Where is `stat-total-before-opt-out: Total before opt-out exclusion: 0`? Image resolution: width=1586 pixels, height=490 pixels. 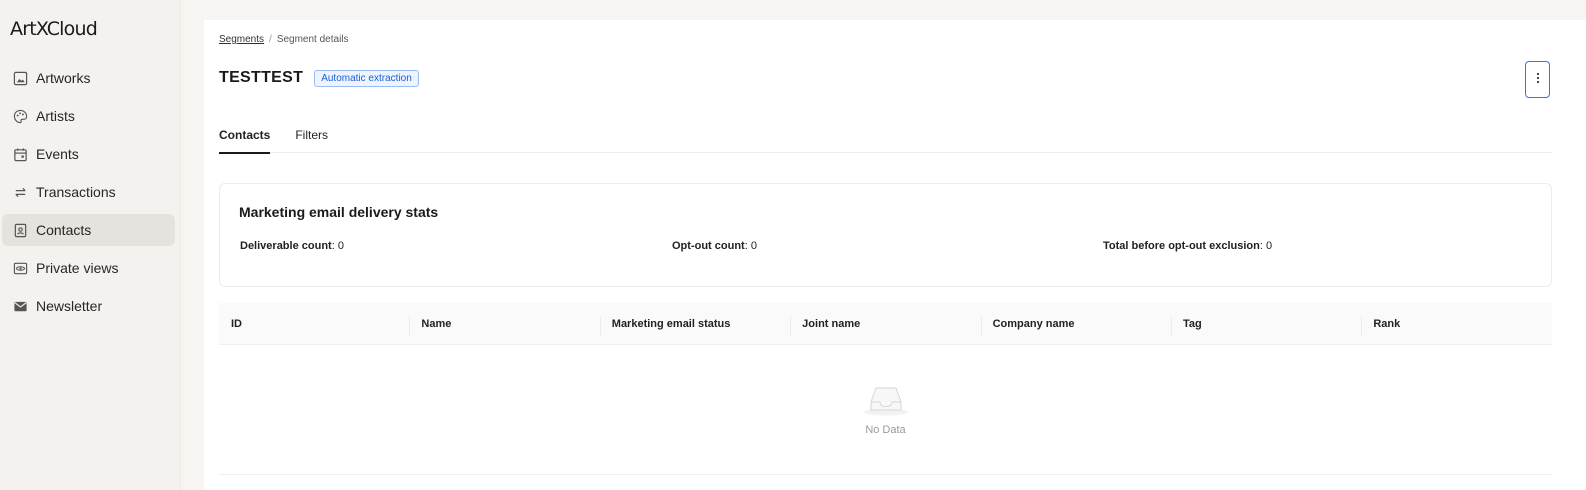 stat-total-before-opt-out: Total before opt-out exclusion: 0 is located at coordinates (1188, 246).